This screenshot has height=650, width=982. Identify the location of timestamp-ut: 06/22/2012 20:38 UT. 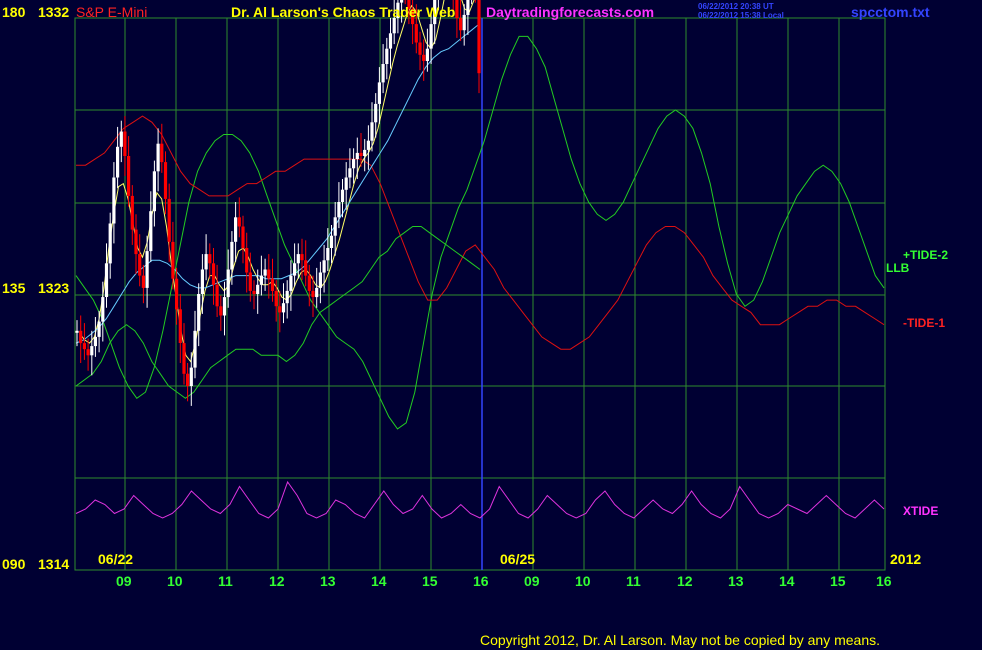
(736, 6).